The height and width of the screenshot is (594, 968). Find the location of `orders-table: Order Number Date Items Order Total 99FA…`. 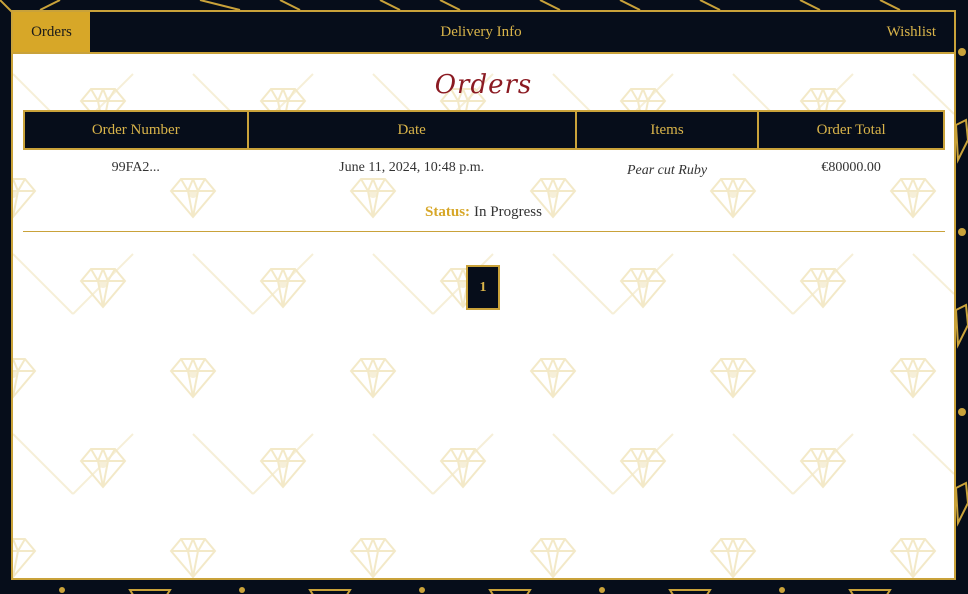

orders-table: Order Number Date Items Order Total 99FA… is located at coordinates (484, 147).